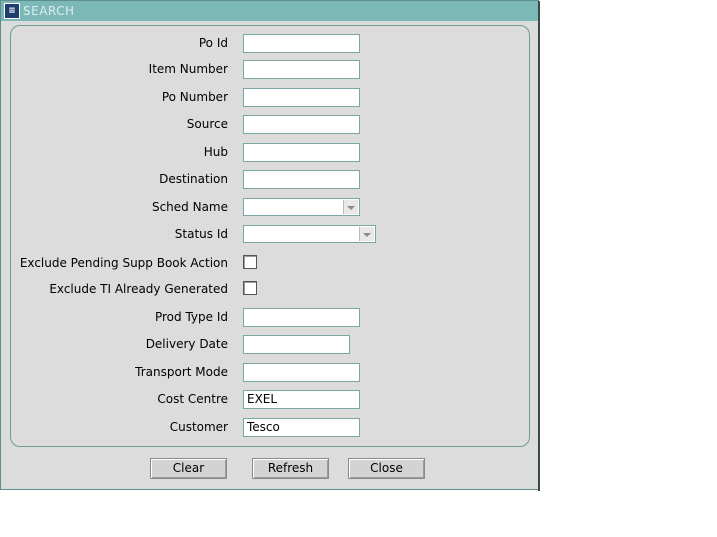  I want to click on title-bar: ≡ SEARCH, so click(269, 11).